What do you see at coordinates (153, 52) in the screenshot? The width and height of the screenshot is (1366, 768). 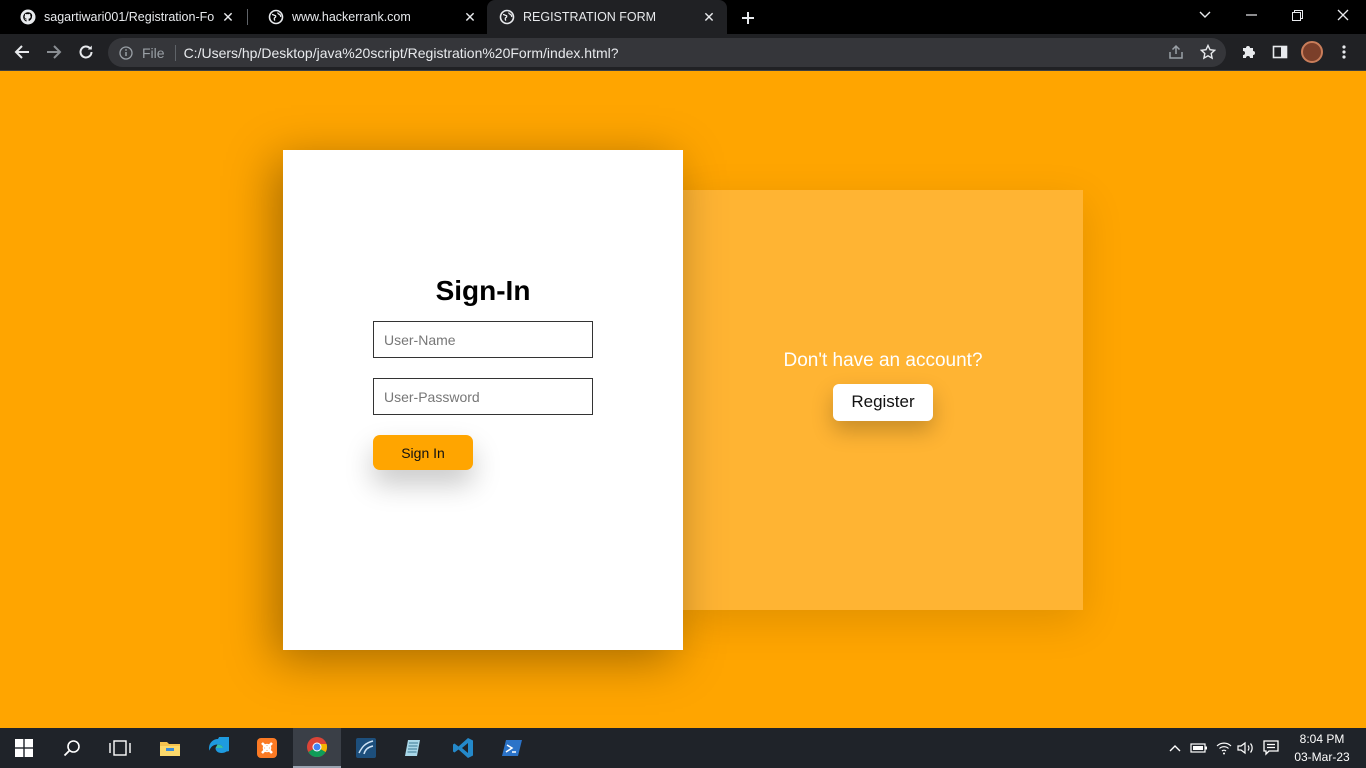 I see `scheme-label: File` at bounding box center [153, 52].